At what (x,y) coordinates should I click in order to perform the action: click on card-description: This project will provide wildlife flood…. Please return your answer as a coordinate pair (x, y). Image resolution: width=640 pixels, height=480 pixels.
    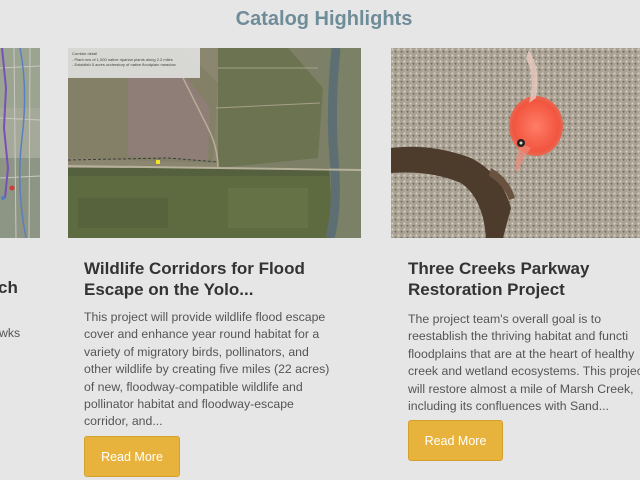
    Looking at the image, I should click on (207, 369).